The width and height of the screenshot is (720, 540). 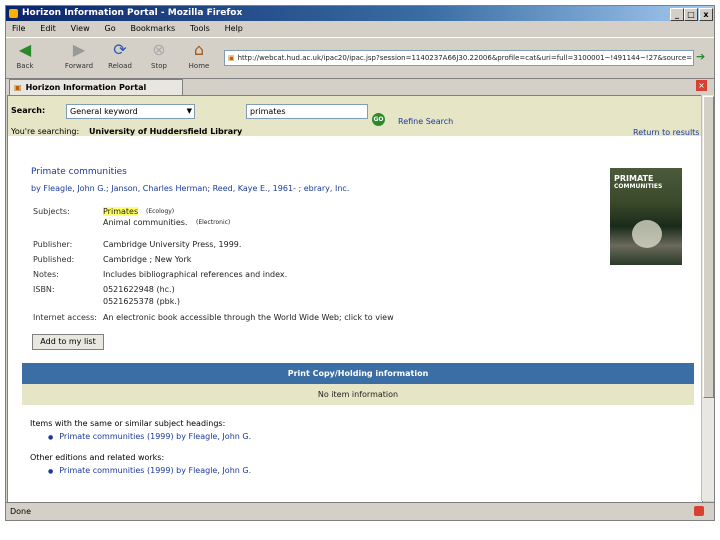 What do you see at coordinates (172, 244) in the screenshot?
I see `publisher-value: Cambridge University Press, 1999.` at bounding box center [172, 244].